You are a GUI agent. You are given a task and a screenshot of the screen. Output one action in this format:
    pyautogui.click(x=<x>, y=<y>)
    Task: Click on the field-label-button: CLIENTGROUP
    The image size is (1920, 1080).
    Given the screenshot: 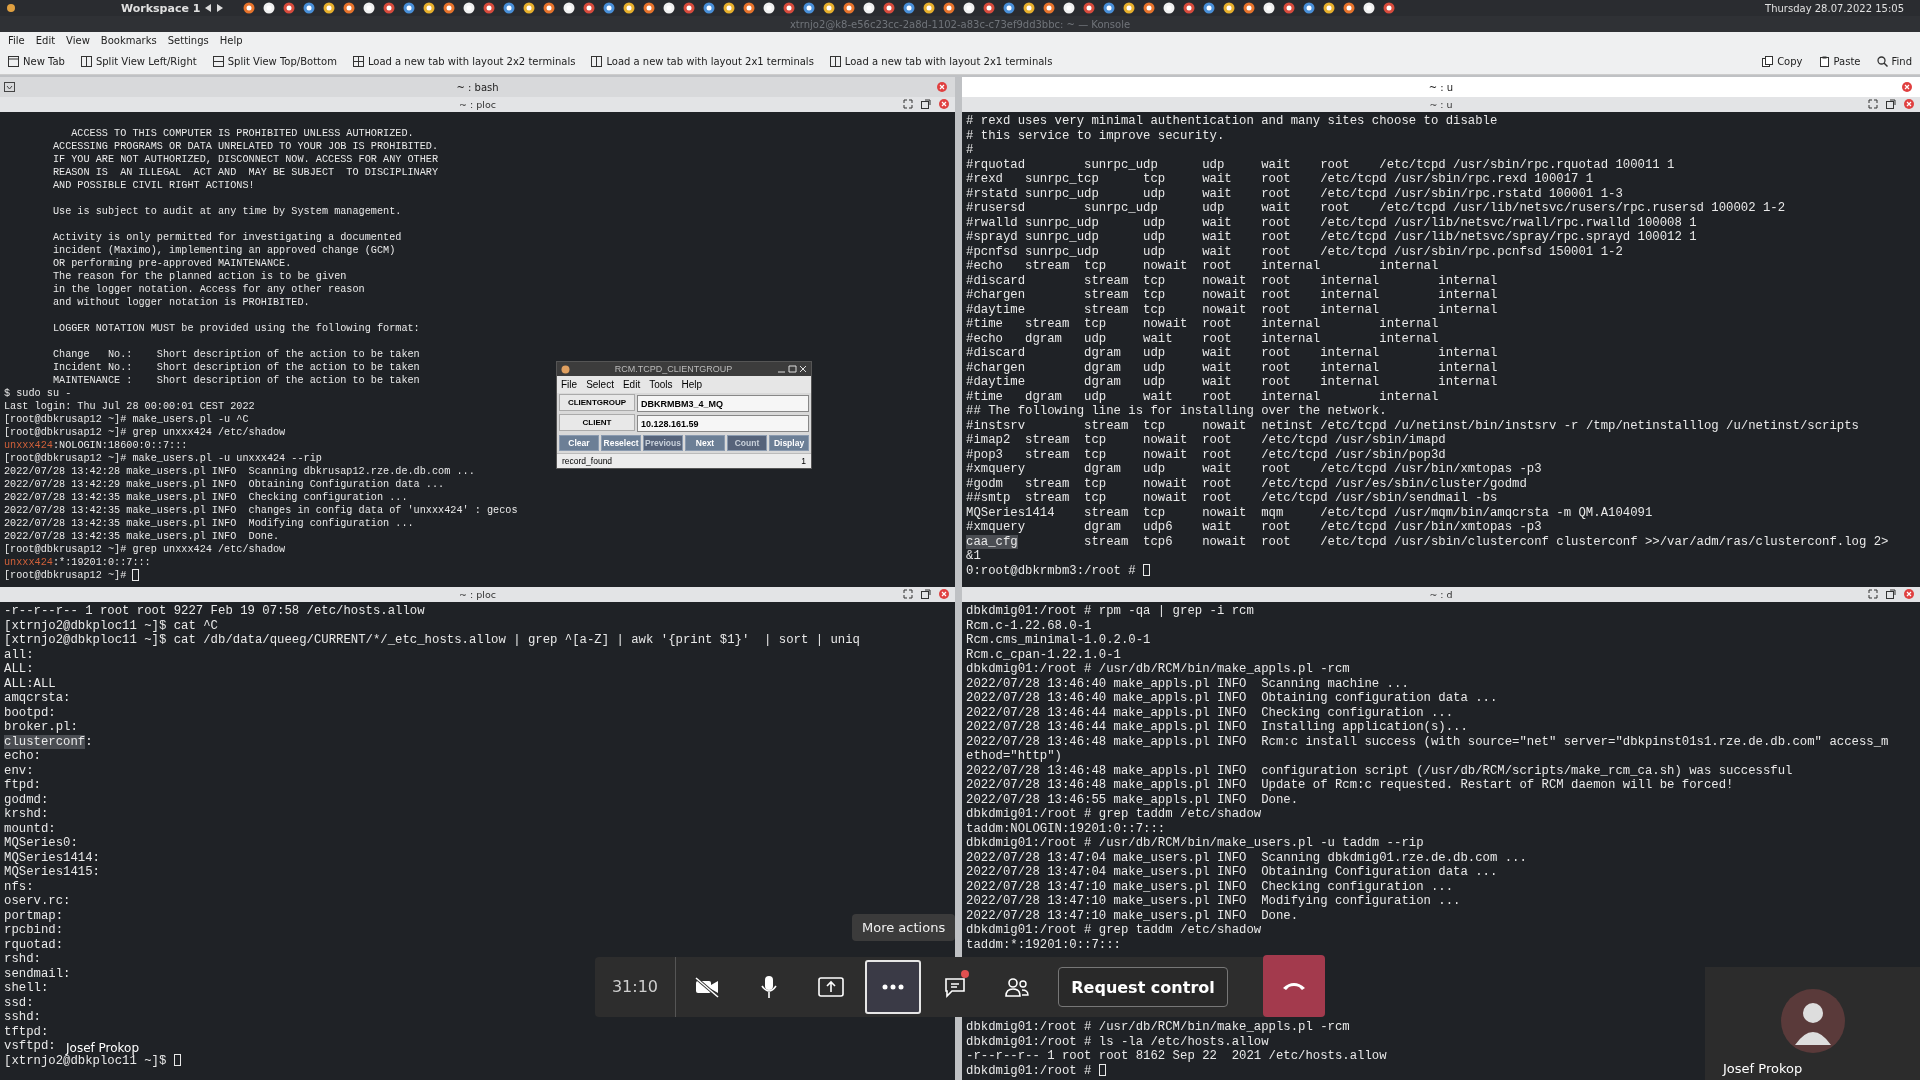 What is the action you would take?
    pyautogui.click(x=597, y=402)
    